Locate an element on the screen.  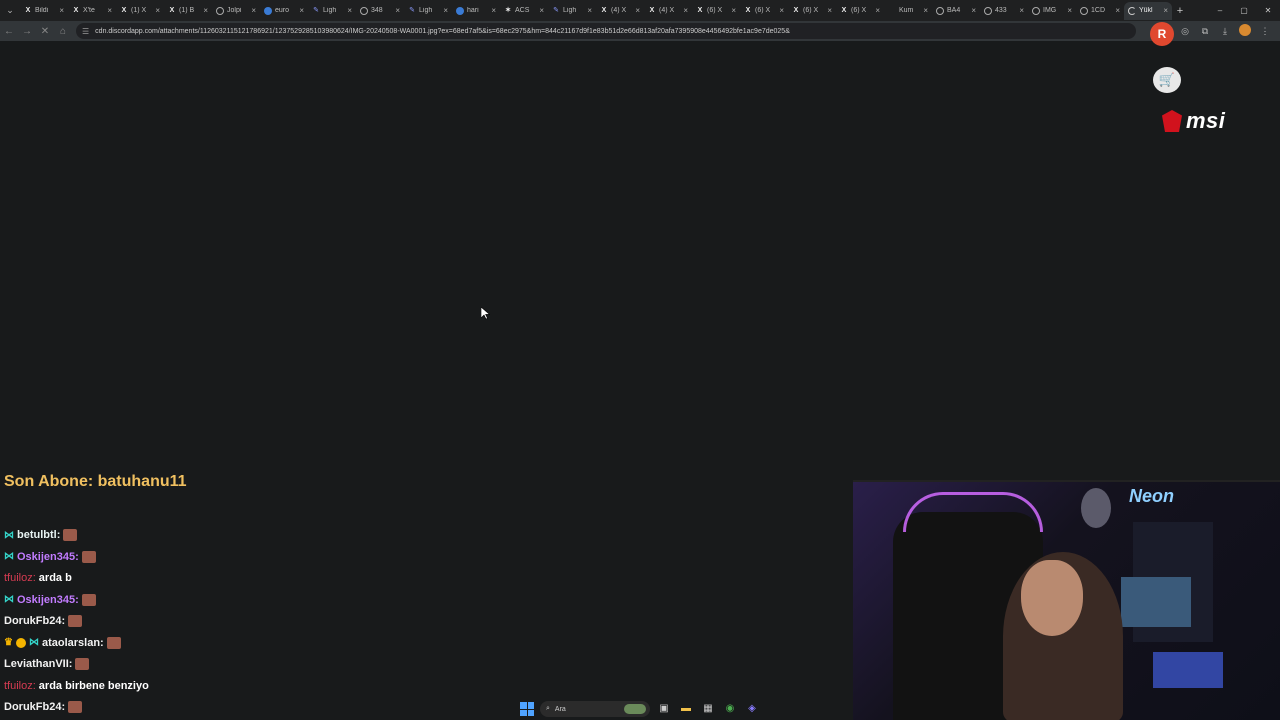
chat-text: arda b is located at coordinates (55, 578).